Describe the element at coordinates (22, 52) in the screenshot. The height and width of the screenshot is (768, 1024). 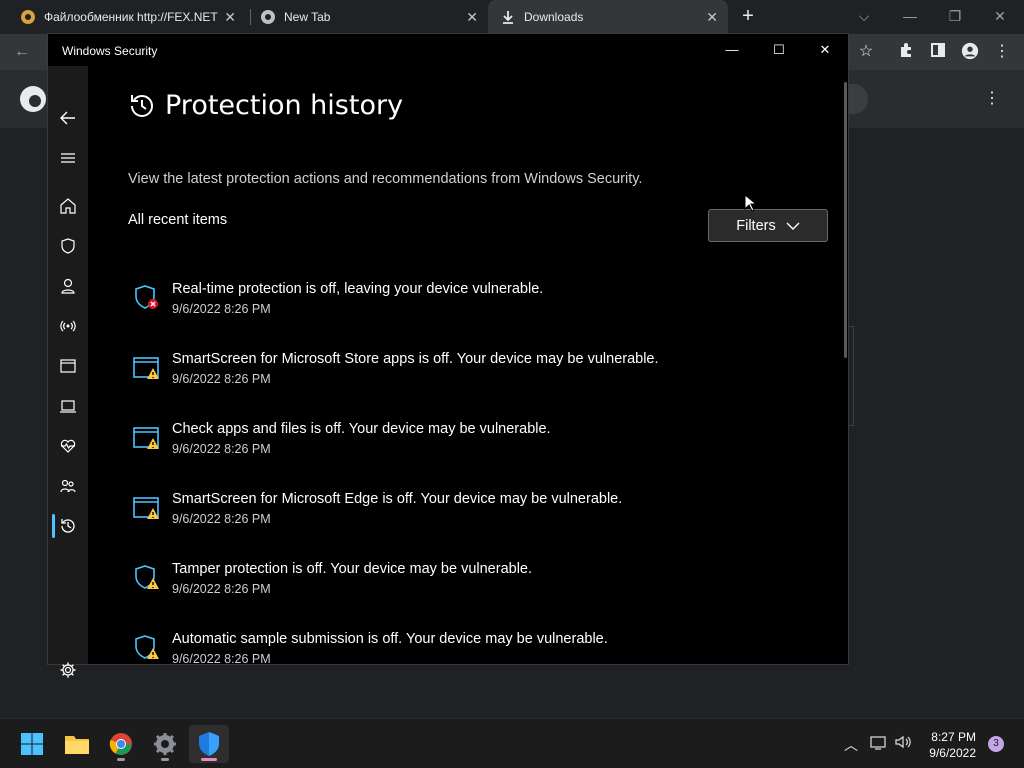
I see `browser-back-icon: ←` at that location.